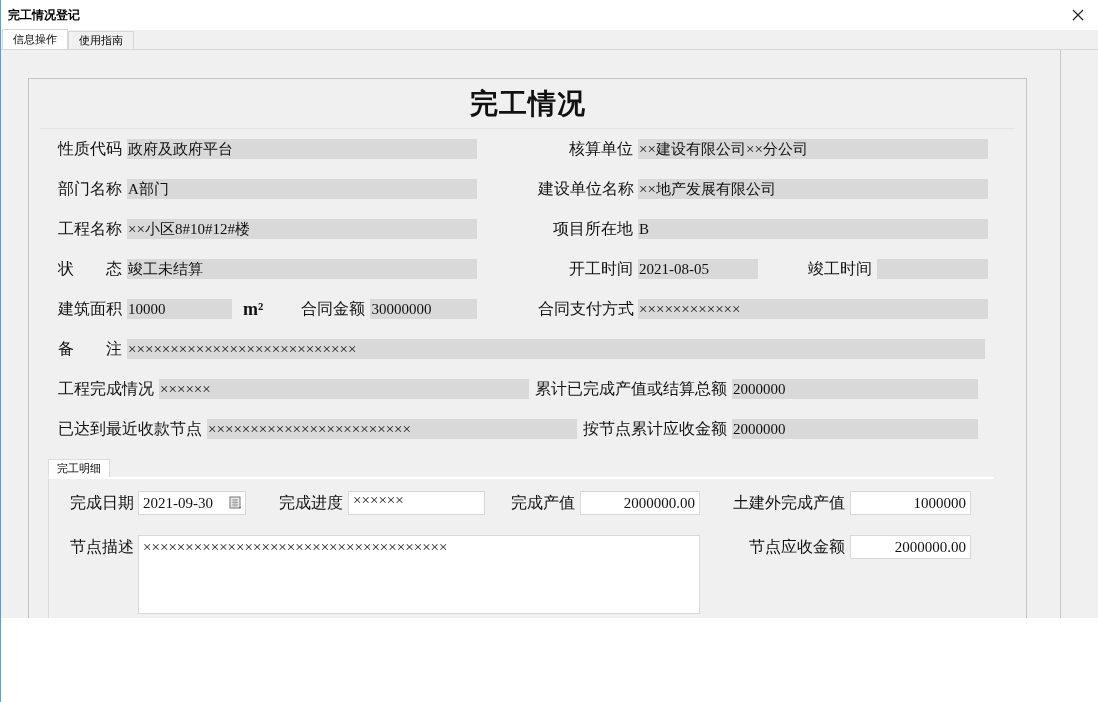 Image resolution: width=1098 pixels, height=702 pixels. Describe the element at coordinates (44, 15) in the screenshot. I see `window-title: 完工情况登记` at that location.